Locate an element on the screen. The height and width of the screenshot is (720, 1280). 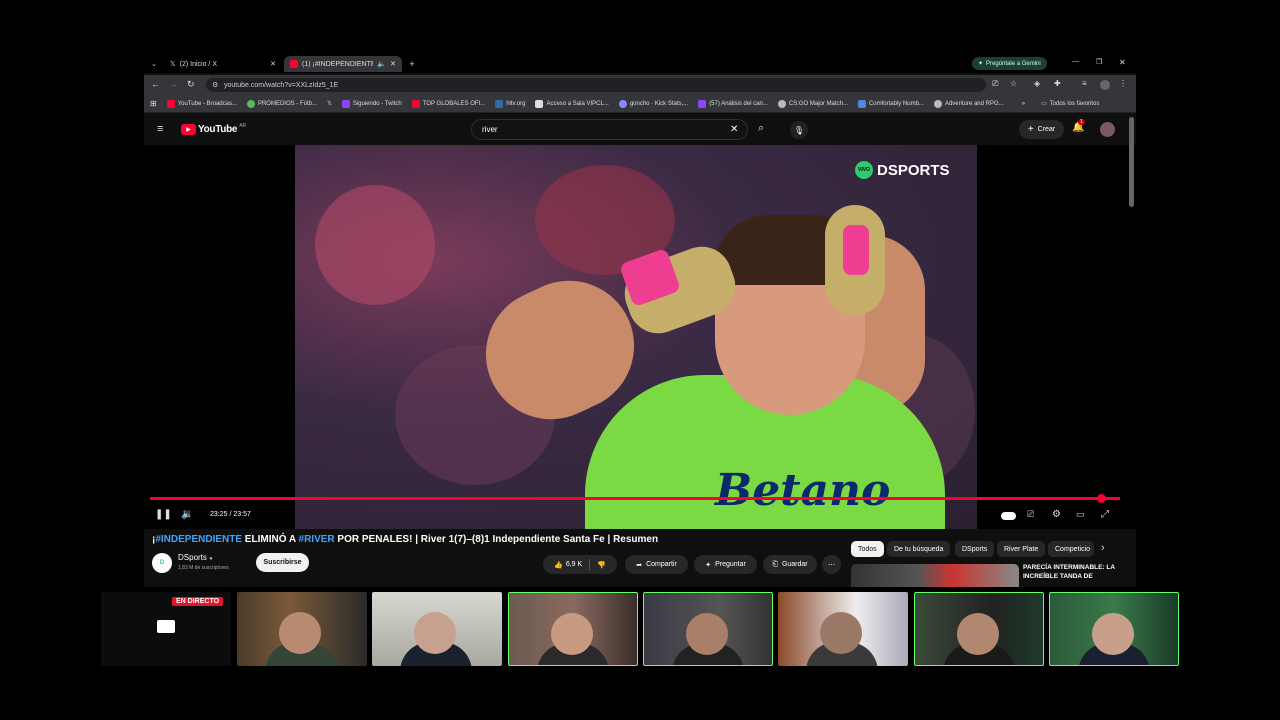
bookmark-item: hltv.org is located at coordinates (510, 103).